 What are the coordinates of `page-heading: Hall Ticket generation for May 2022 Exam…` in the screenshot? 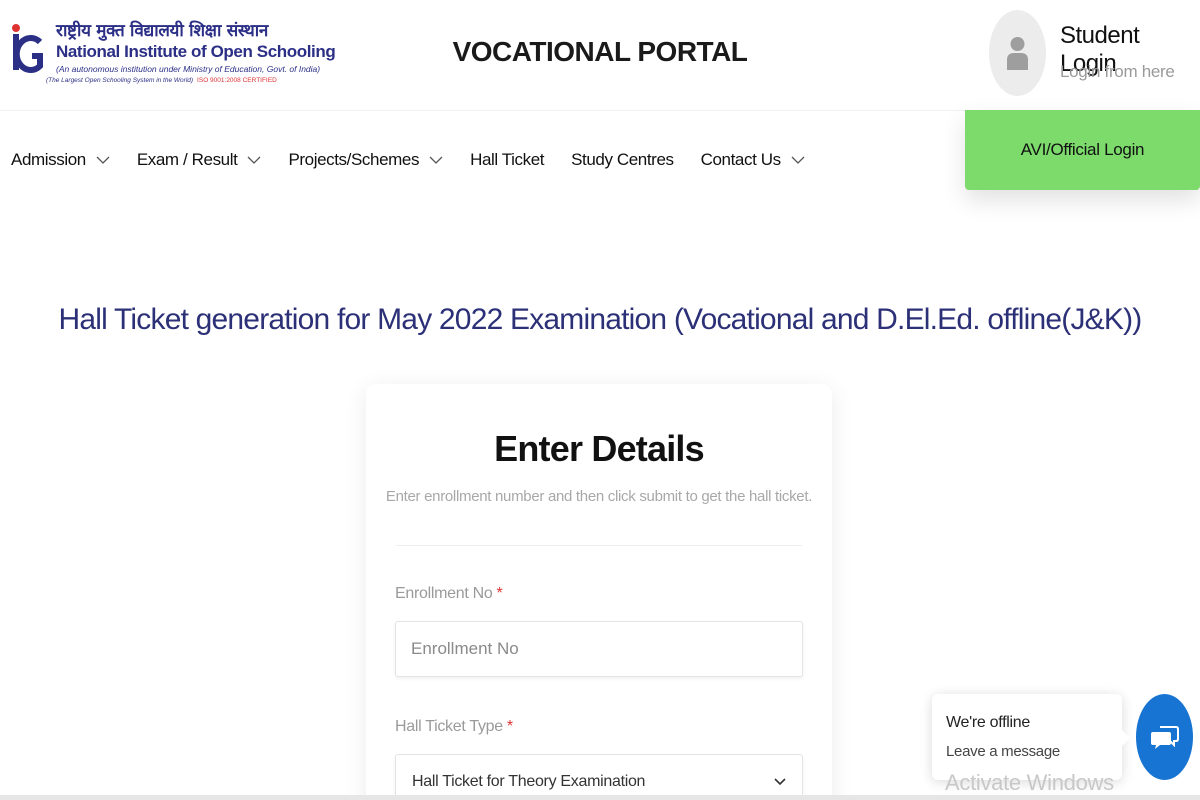 It's located at (600, 319).